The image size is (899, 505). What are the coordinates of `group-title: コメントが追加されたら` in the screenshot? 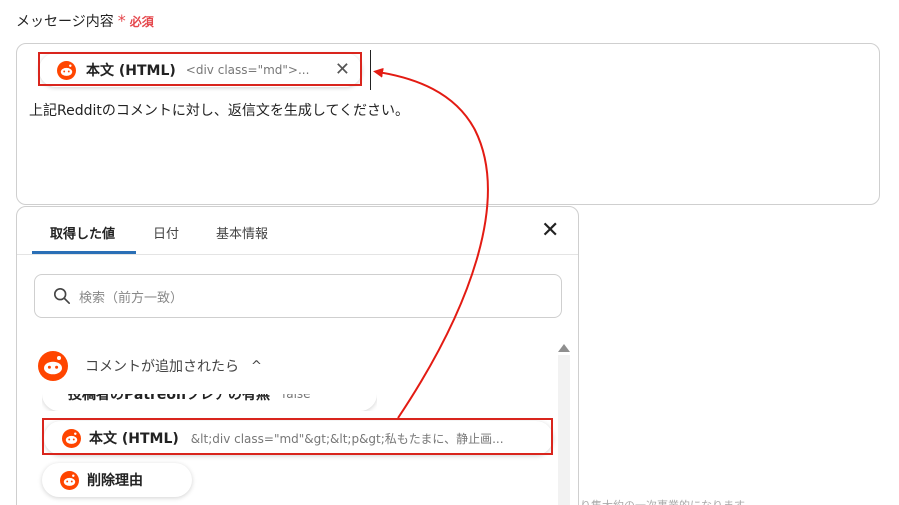 It's located at (162, 367).